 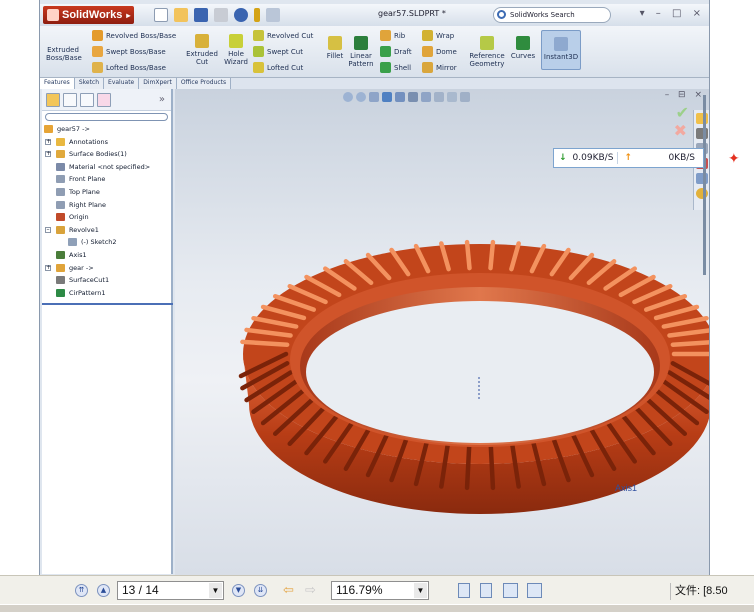 I want to click on first-page-button: ⇈, so click(x=81, y=590).